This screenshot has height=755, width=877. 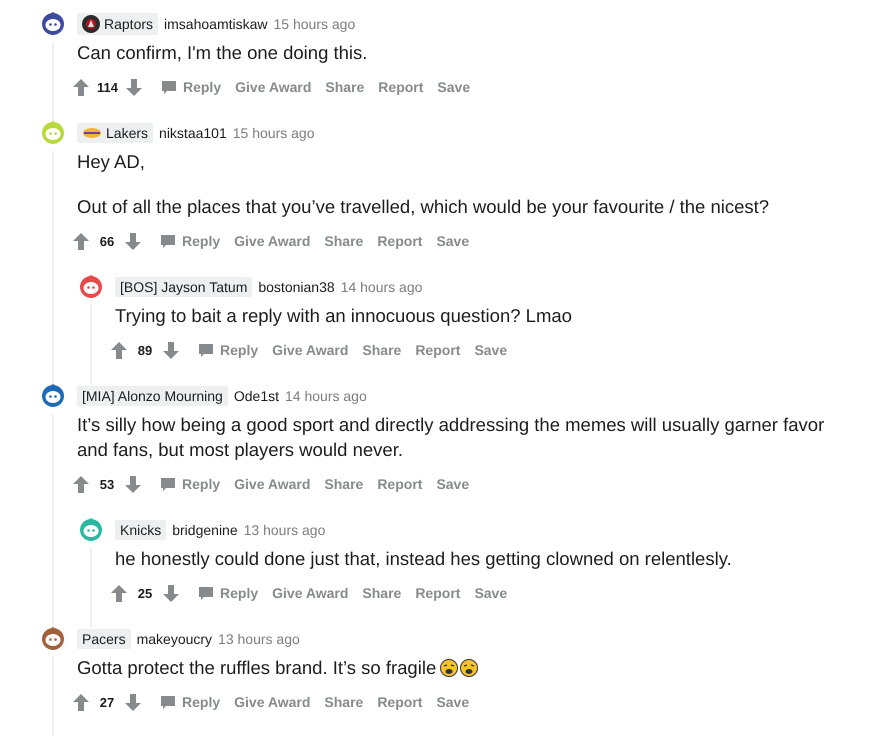 What do you see at coordinates (344, 316) in the screenshot?
I see `comment-text: Trying to bait a reply with an innocuous question? Lmao` at bounding box center [344, 316].